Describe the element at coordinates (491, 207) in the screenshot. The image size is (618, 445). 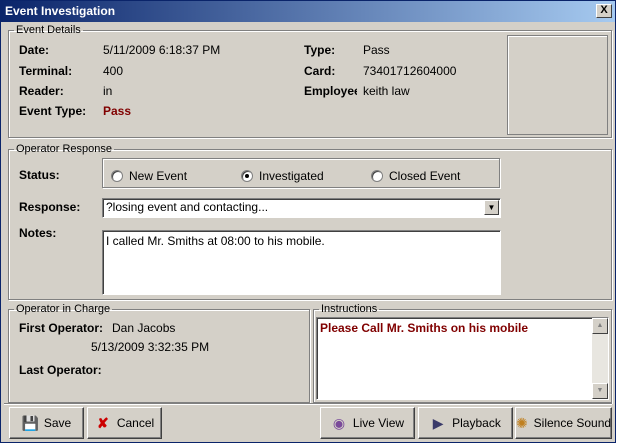
I see `dropdown-arrow-icon: ▼` at that location.